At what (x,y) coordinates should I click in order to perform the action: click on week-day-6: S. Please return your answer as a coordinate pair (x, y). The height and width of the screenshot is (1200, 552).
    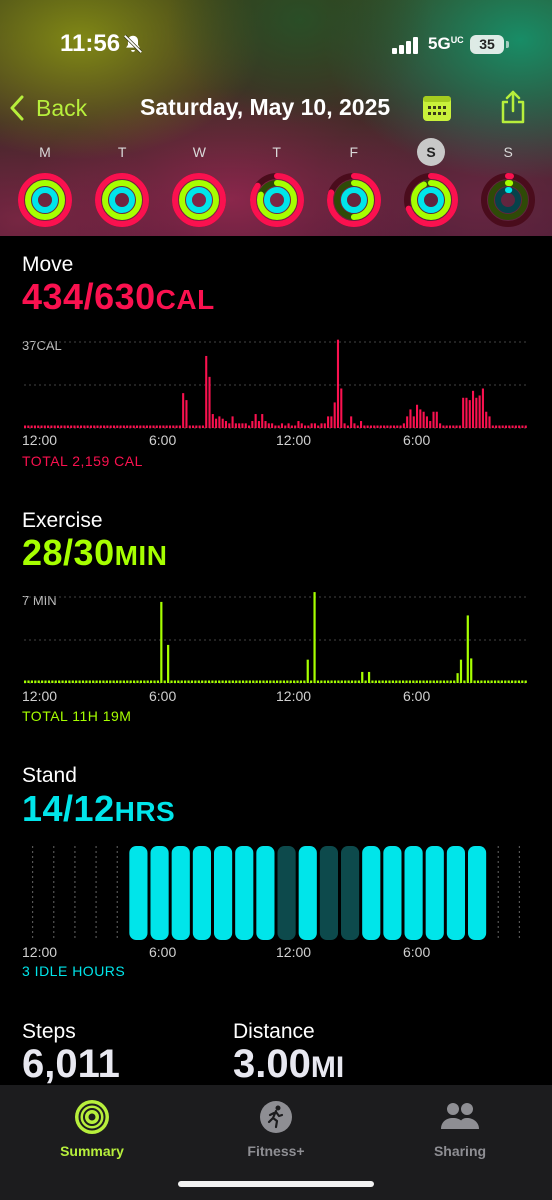
    Looking at the image, I should click on (508, 188).